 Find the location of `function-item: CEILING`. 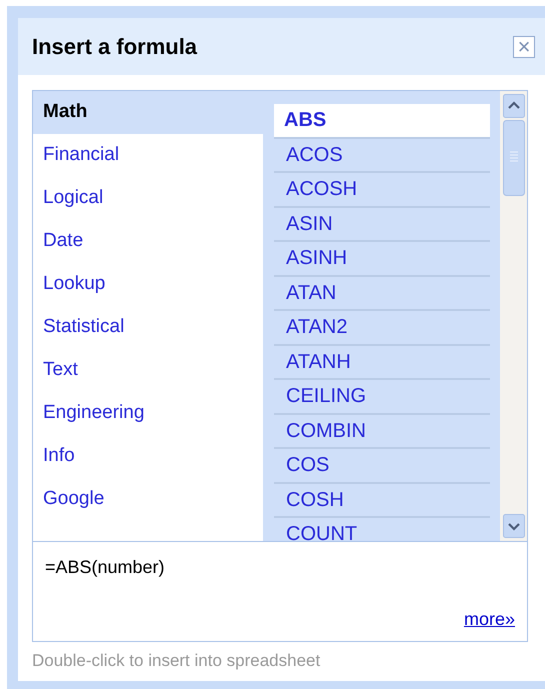

function-item: CEILING is located at coordinates (382, 397).